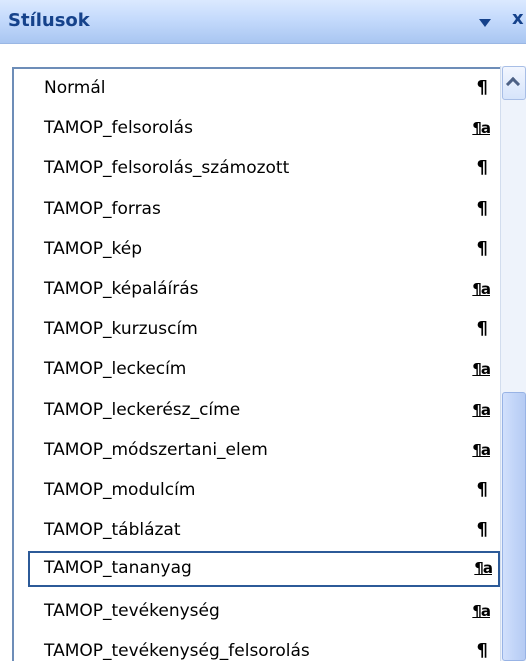 This screenshot has height=661, width=526. Describe the element at coordinates (102, 209) in the screenshot. I see `style-name: TAMOP_forras` at that location.